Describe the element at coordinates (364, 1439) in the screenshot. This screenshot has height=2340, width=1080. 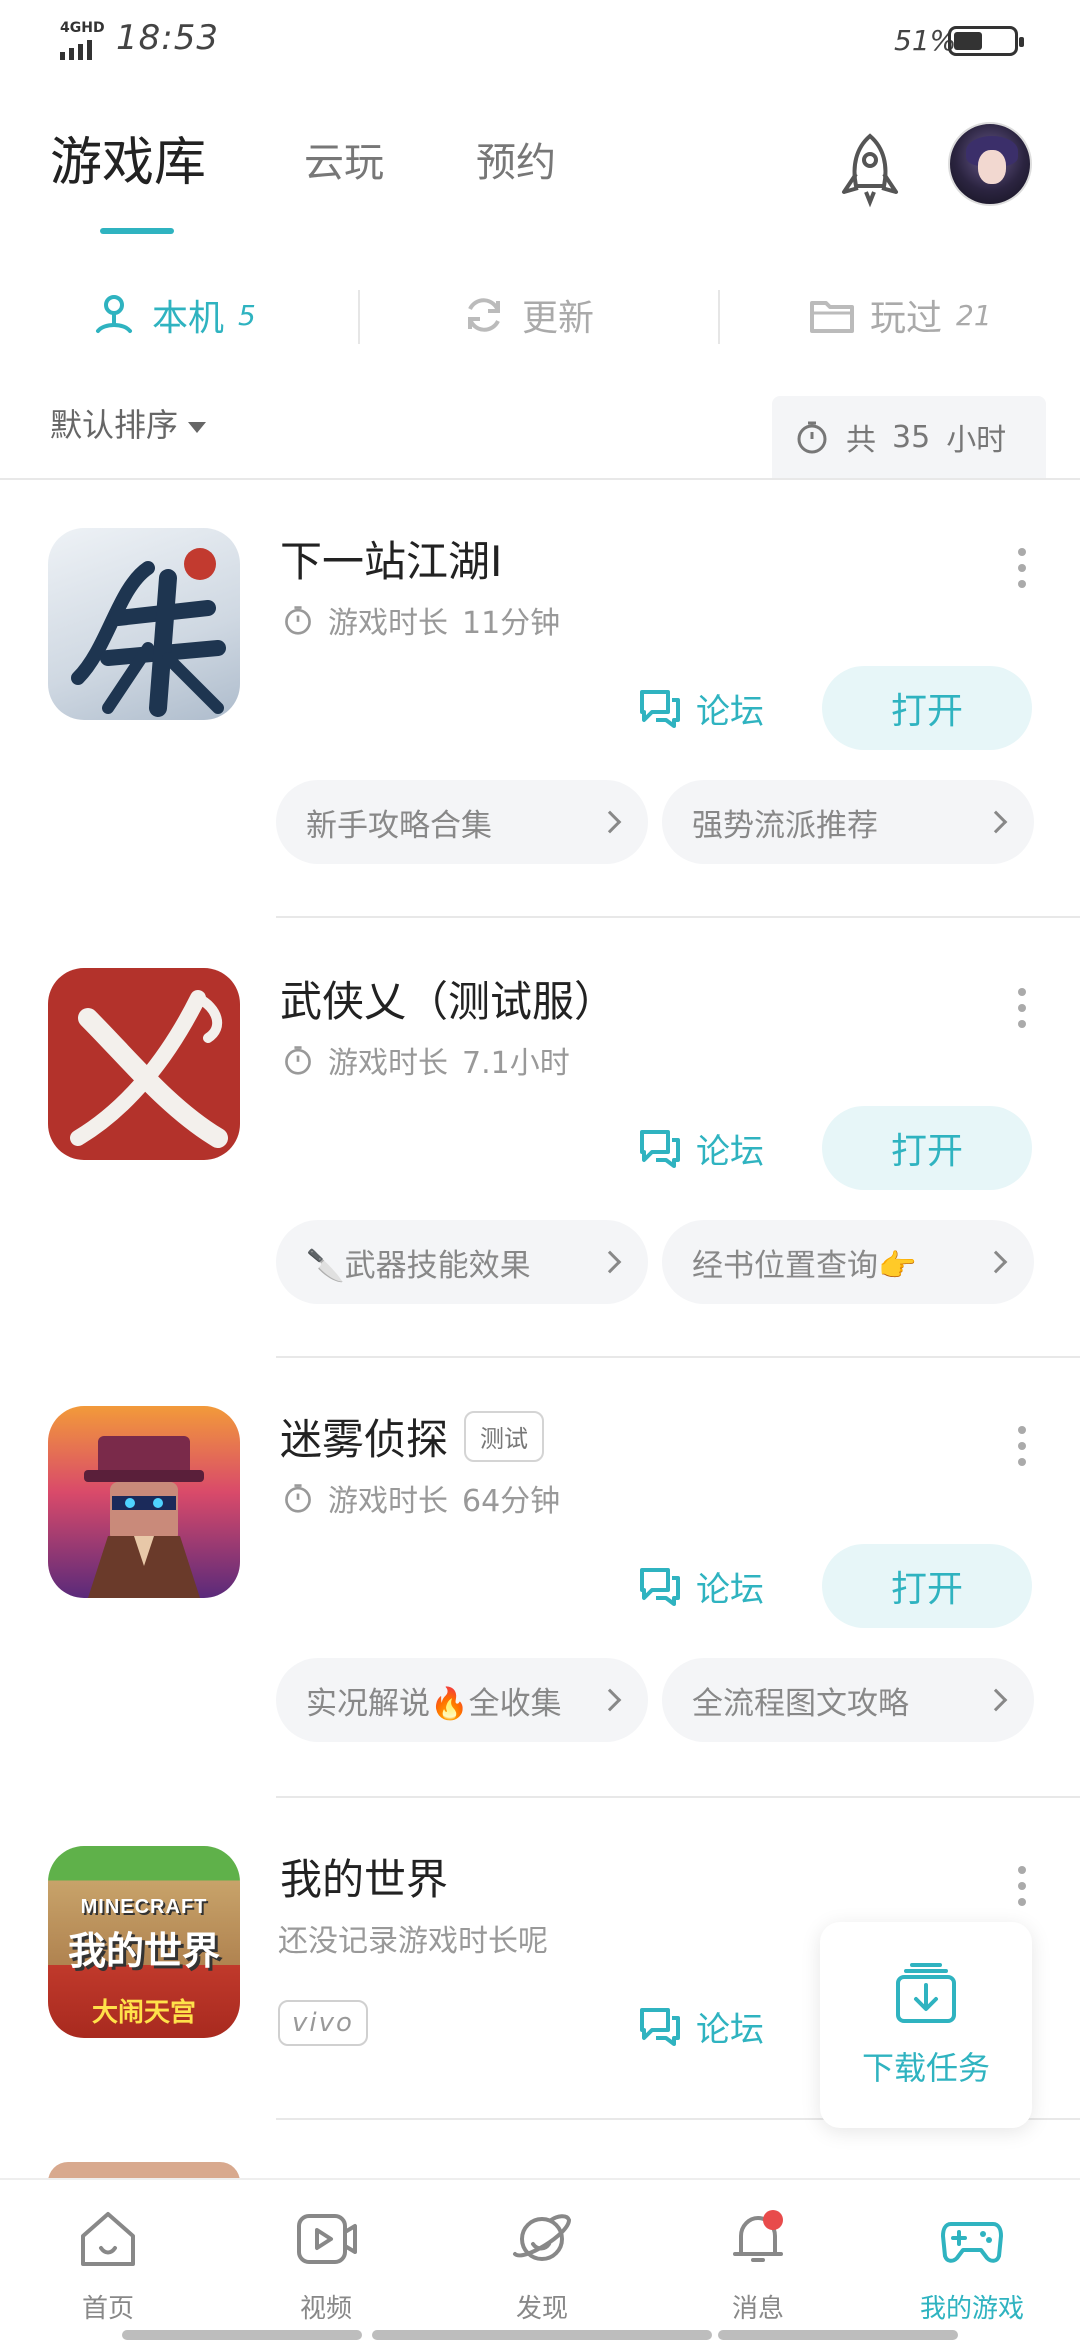
I see `game-name-text: 迷雾侦探` at that location.